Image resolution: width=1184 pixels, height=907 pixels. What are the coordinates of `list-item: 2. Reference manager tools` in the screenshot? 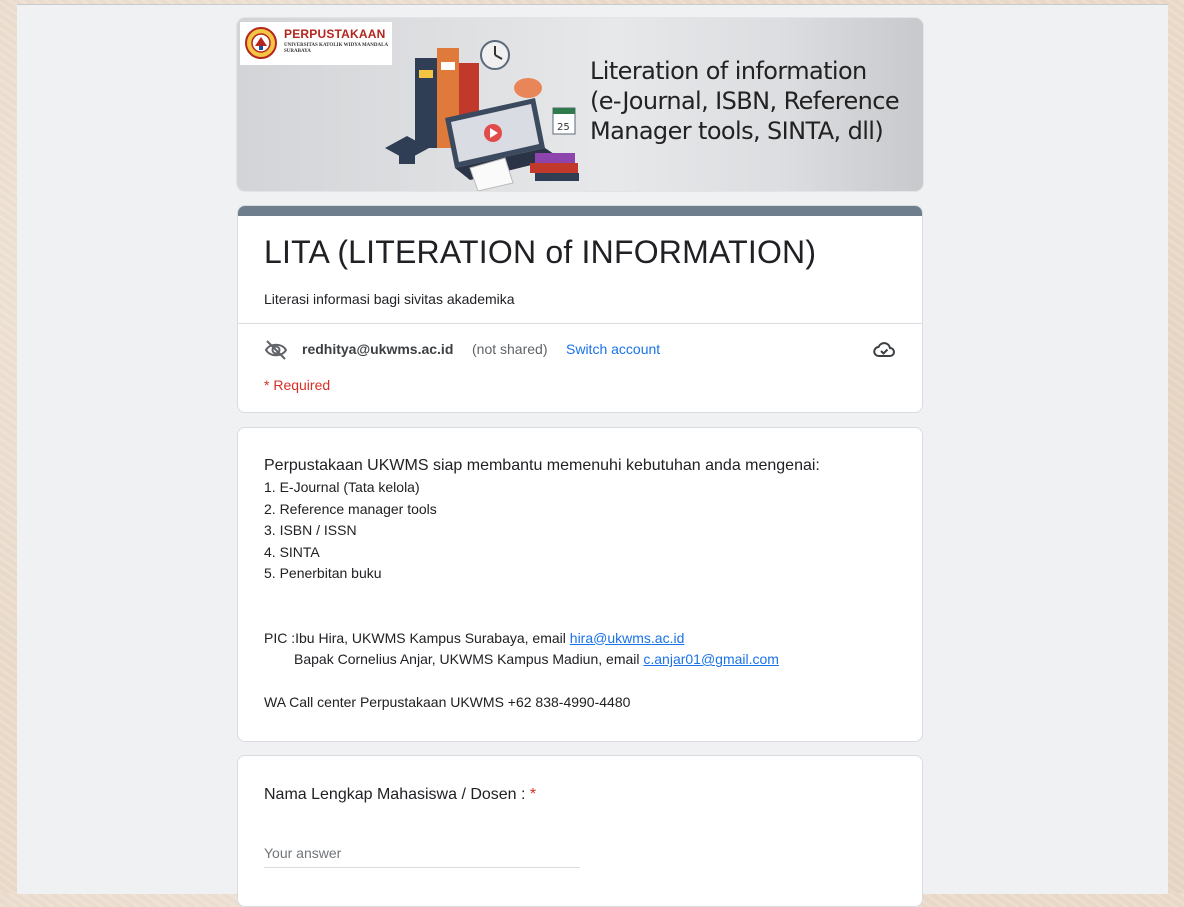 It's located at (350, 508).